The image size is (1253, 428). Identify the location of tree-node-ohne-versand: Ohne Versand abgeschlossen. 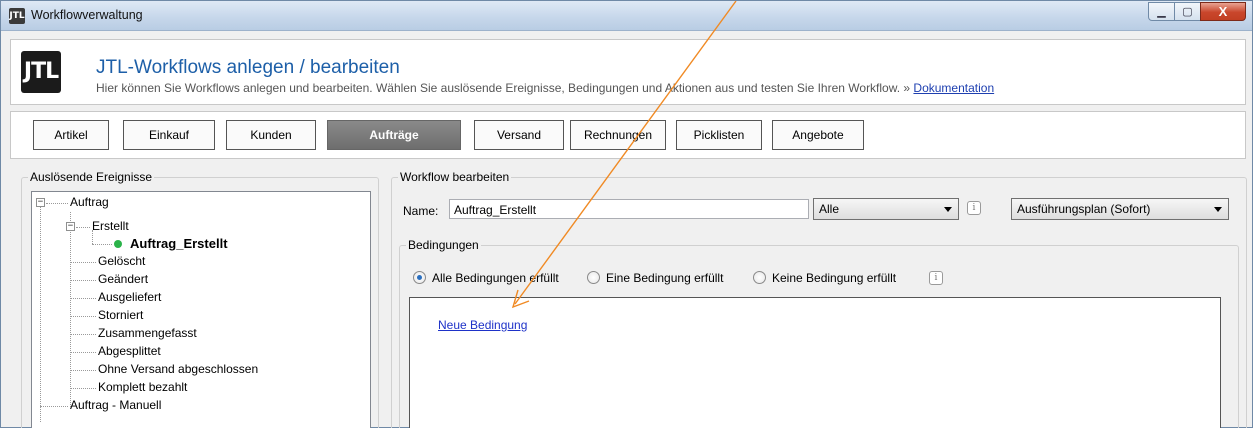
(178, 369).